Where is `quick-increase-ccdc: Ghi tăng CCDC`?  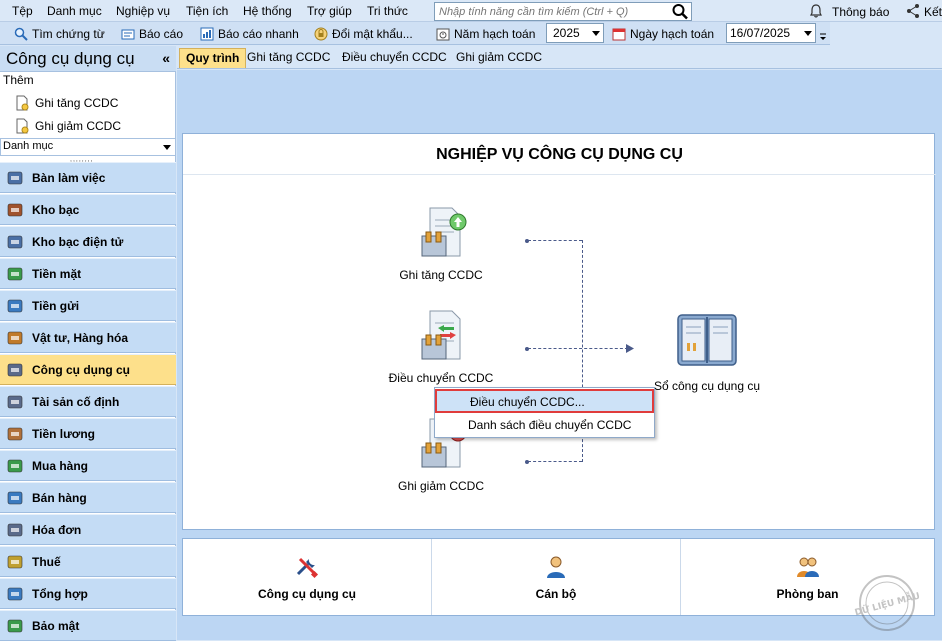 quick-increase-ccdc: Ghi tăng CCDC is located at coordinates (66, 103).